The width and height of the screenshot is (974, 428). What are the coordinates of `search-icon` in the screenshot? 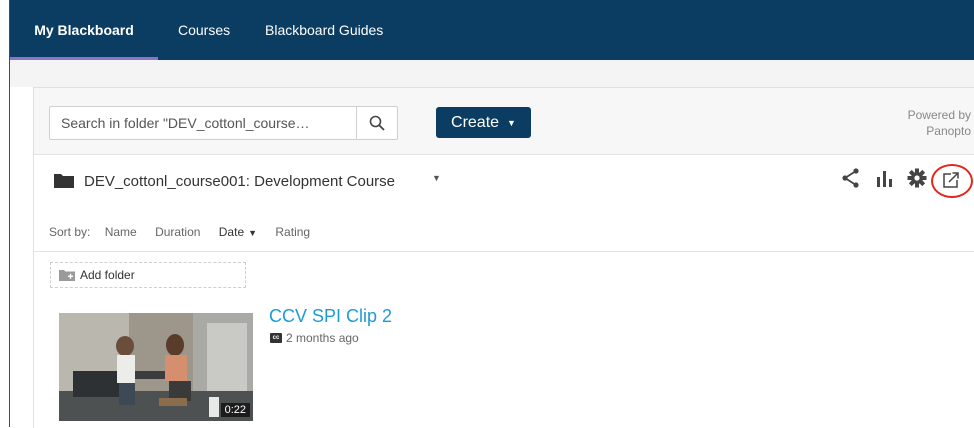 It's located at (377, 123).